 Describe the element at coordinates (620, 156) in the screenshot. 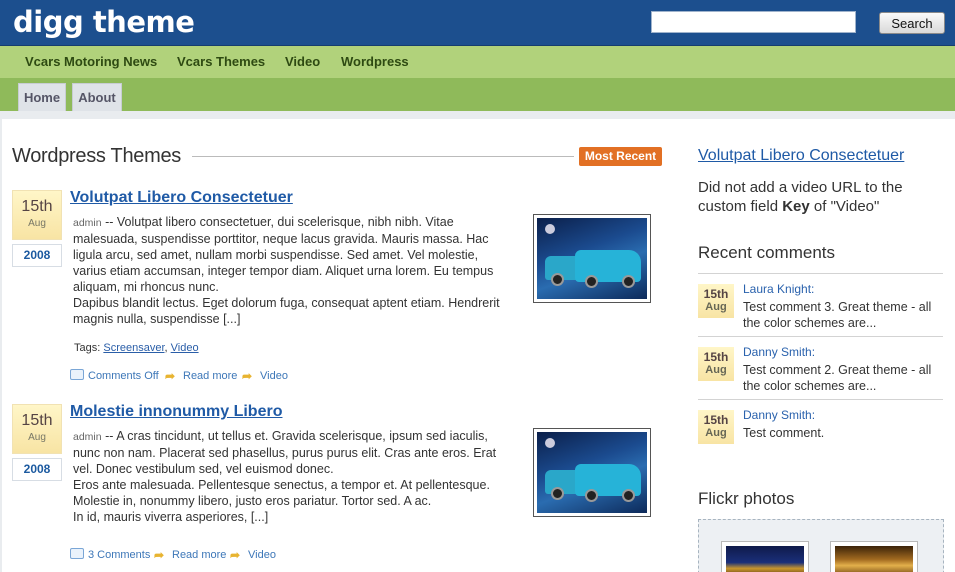

I see `most-recent-badge: Most Recent` at that location.